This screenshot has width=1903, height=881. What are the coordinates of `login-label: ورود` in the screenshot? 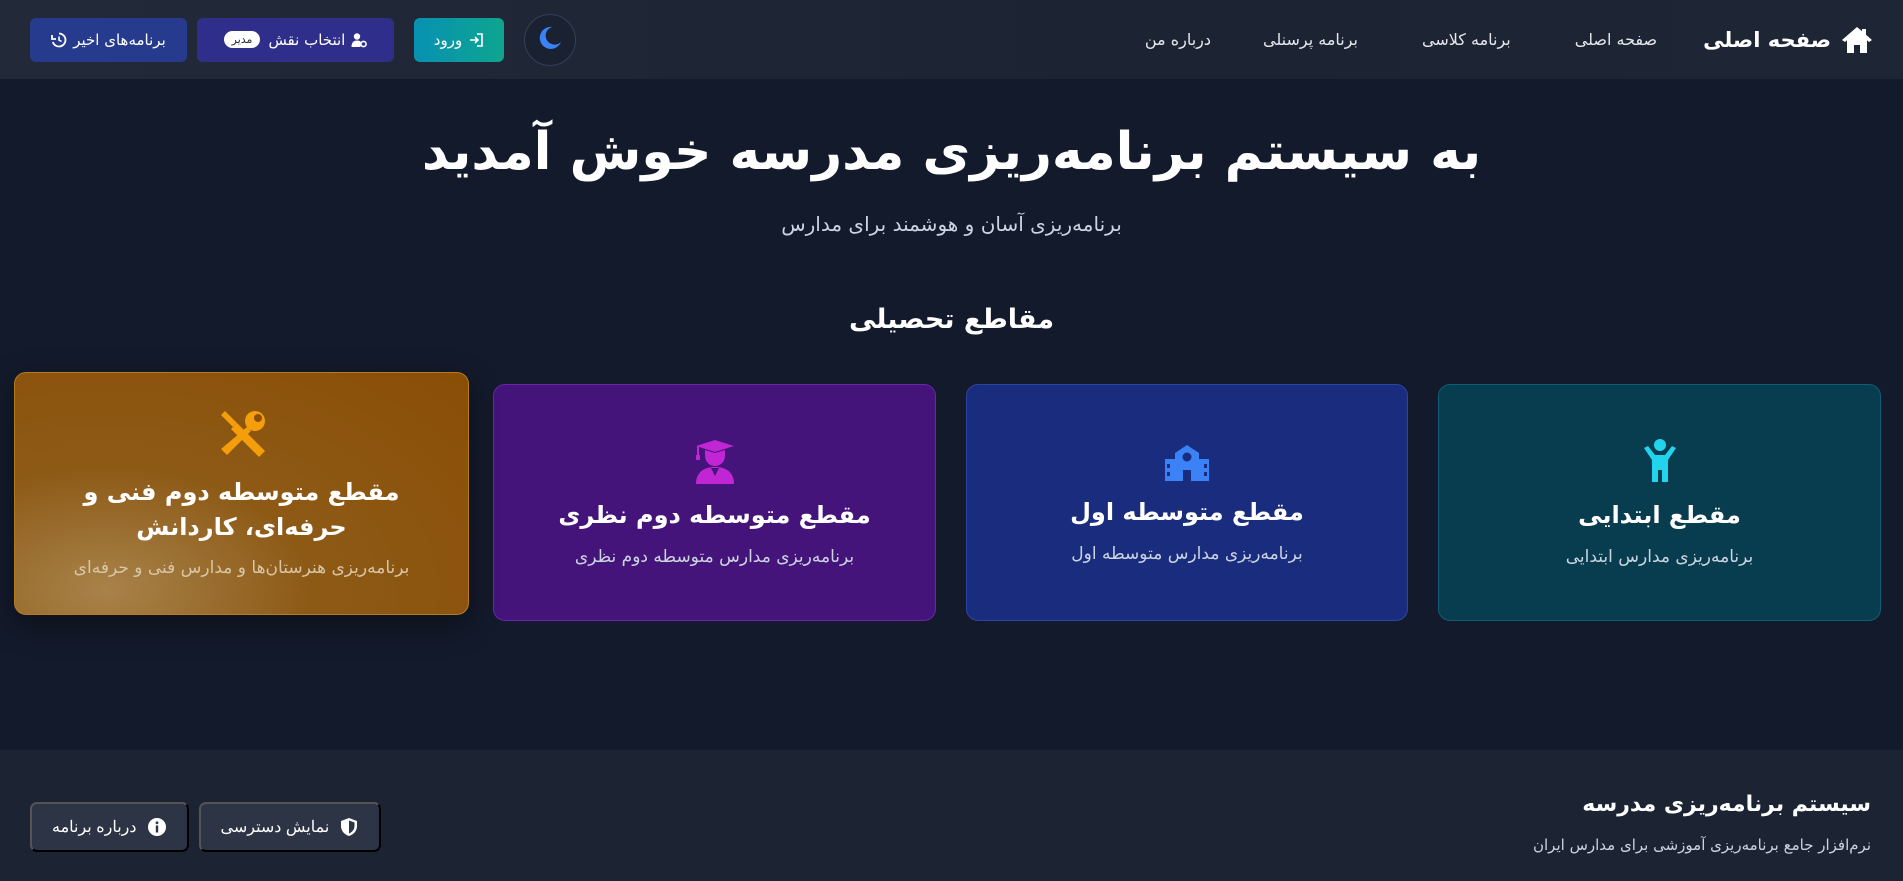 It's located at (448, 39).